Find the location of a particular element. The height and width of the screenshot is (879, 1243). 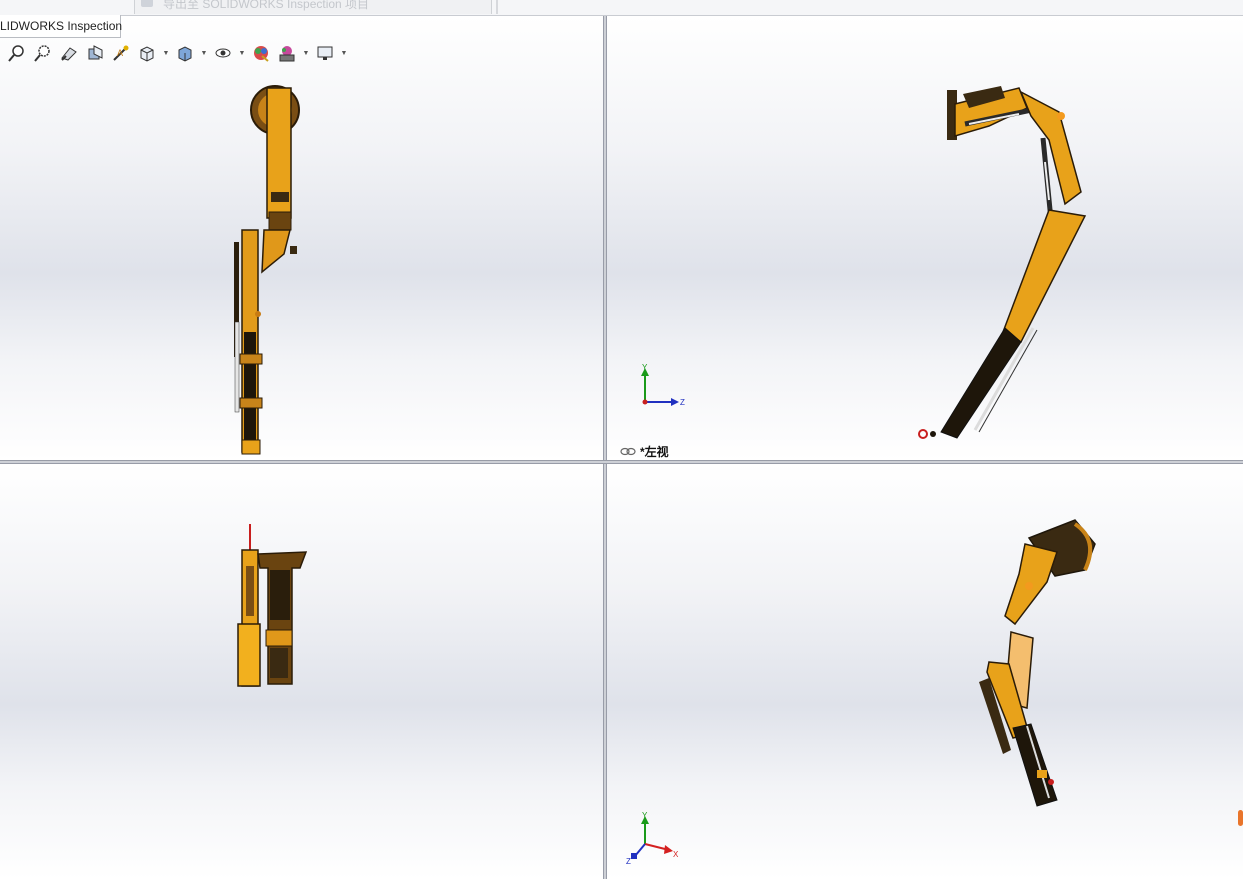

orientation-marker-icon is located at coordinates (1240, 818).